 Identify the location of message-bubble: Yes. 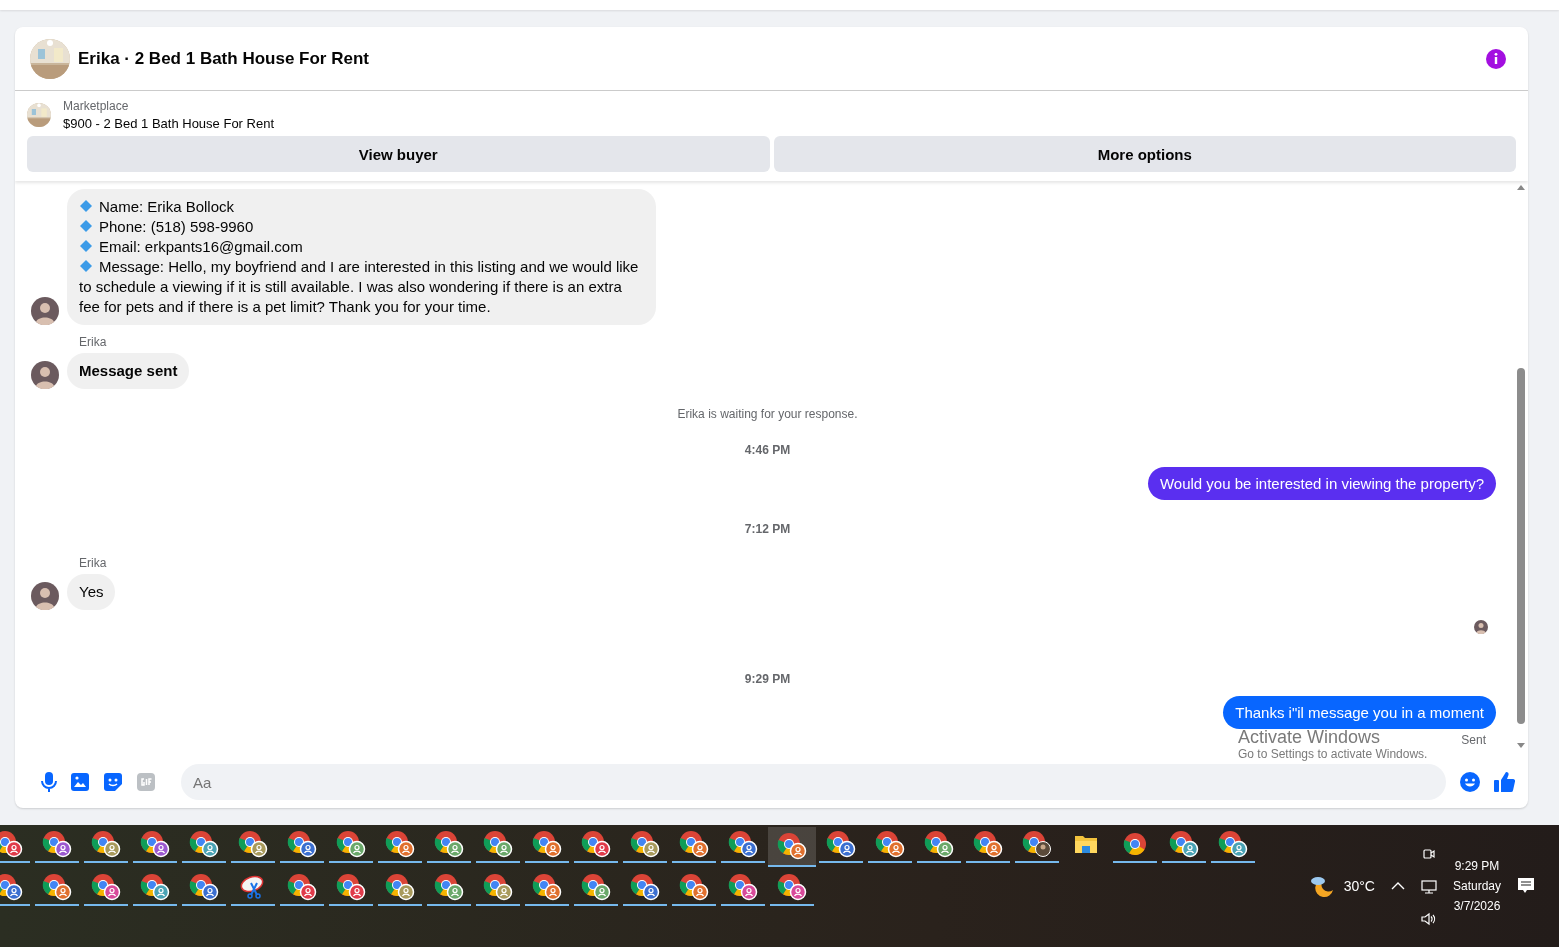
(91, 592).